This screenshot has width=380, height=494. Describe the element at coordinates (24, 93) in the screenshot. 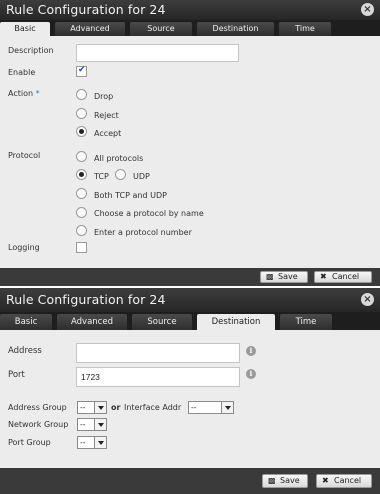

I see `action-label: Action *` at that location.